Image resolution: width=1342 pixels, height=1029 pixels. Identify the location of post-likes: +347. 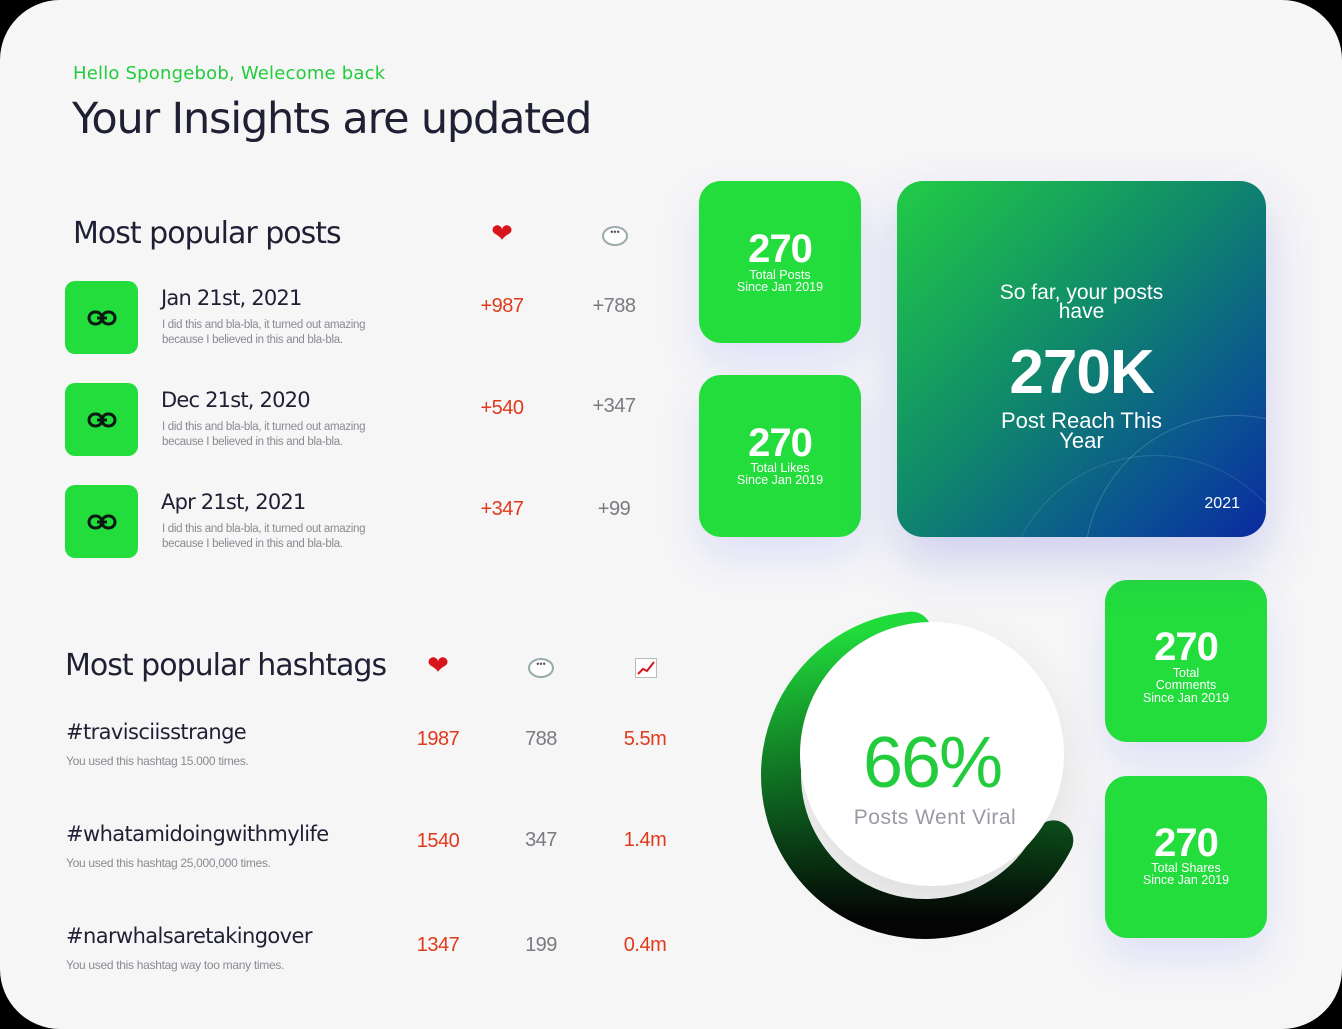
(502, 509).